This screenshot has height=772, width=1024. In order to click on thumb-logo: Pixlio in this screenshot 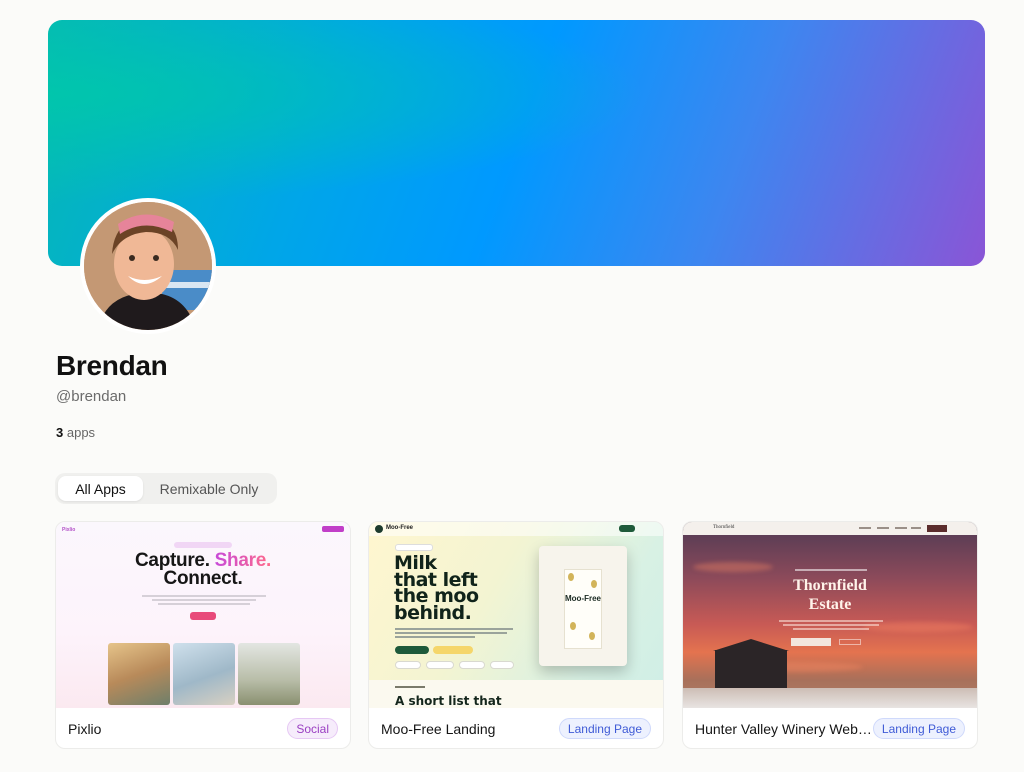, I will do `click(69, 530)`.